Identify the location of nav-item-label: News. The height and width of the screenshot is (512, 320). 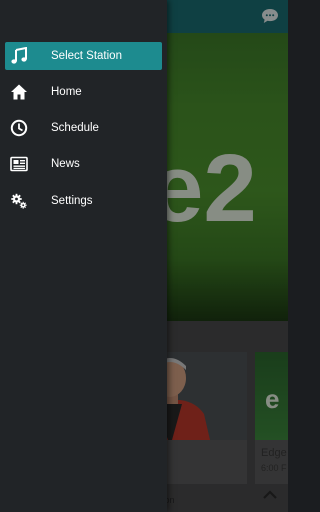
(65, 164).